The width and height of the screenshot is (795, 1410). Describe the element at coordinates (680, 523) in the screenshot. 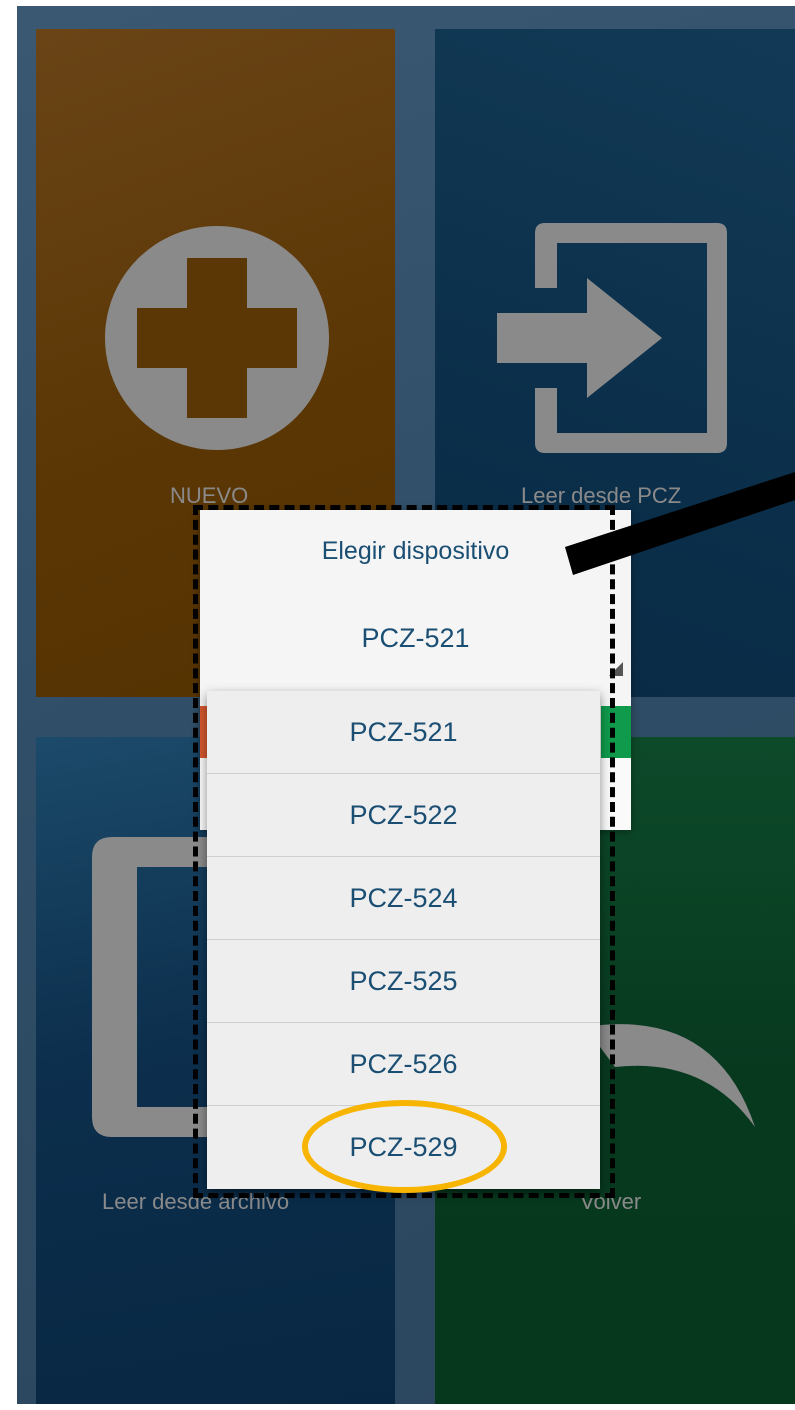

I see `annotation-pointer-line` at that location.